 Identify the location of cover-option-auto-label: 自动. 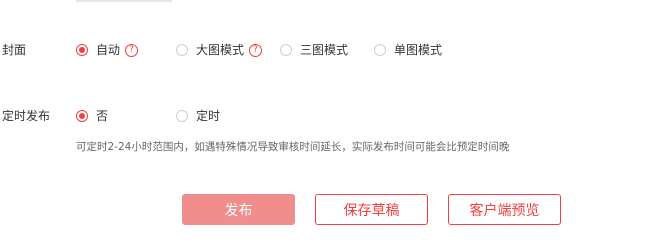
(108, 50).